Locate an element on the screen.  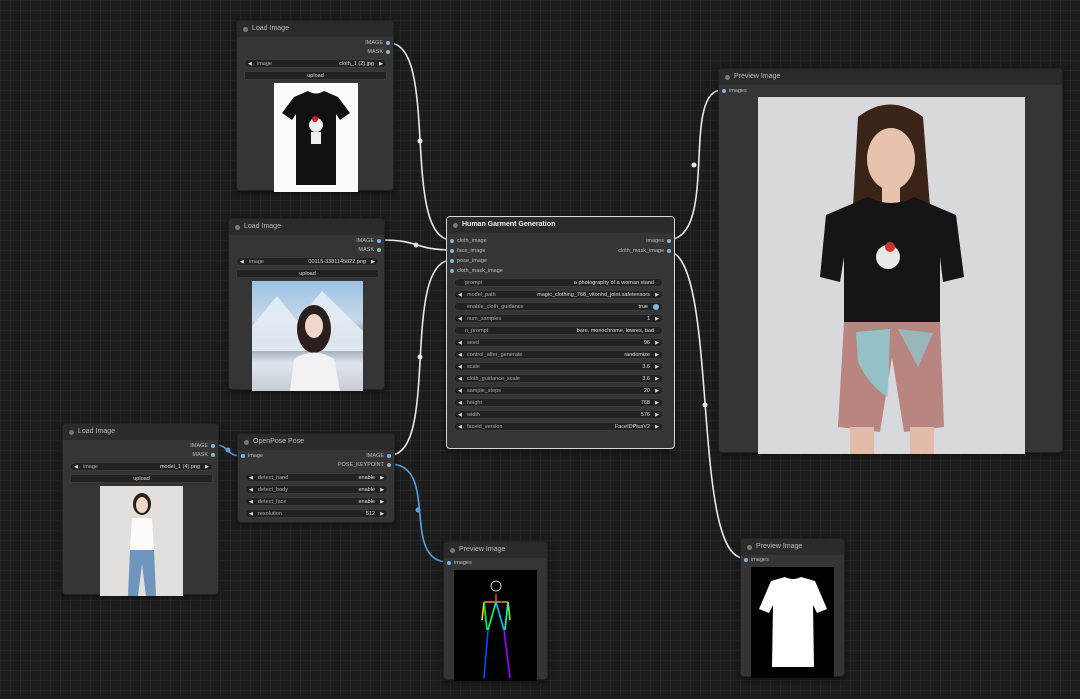
resolution-number: ◀ resolution 512 ▶ is located at coordinates (316, 513).